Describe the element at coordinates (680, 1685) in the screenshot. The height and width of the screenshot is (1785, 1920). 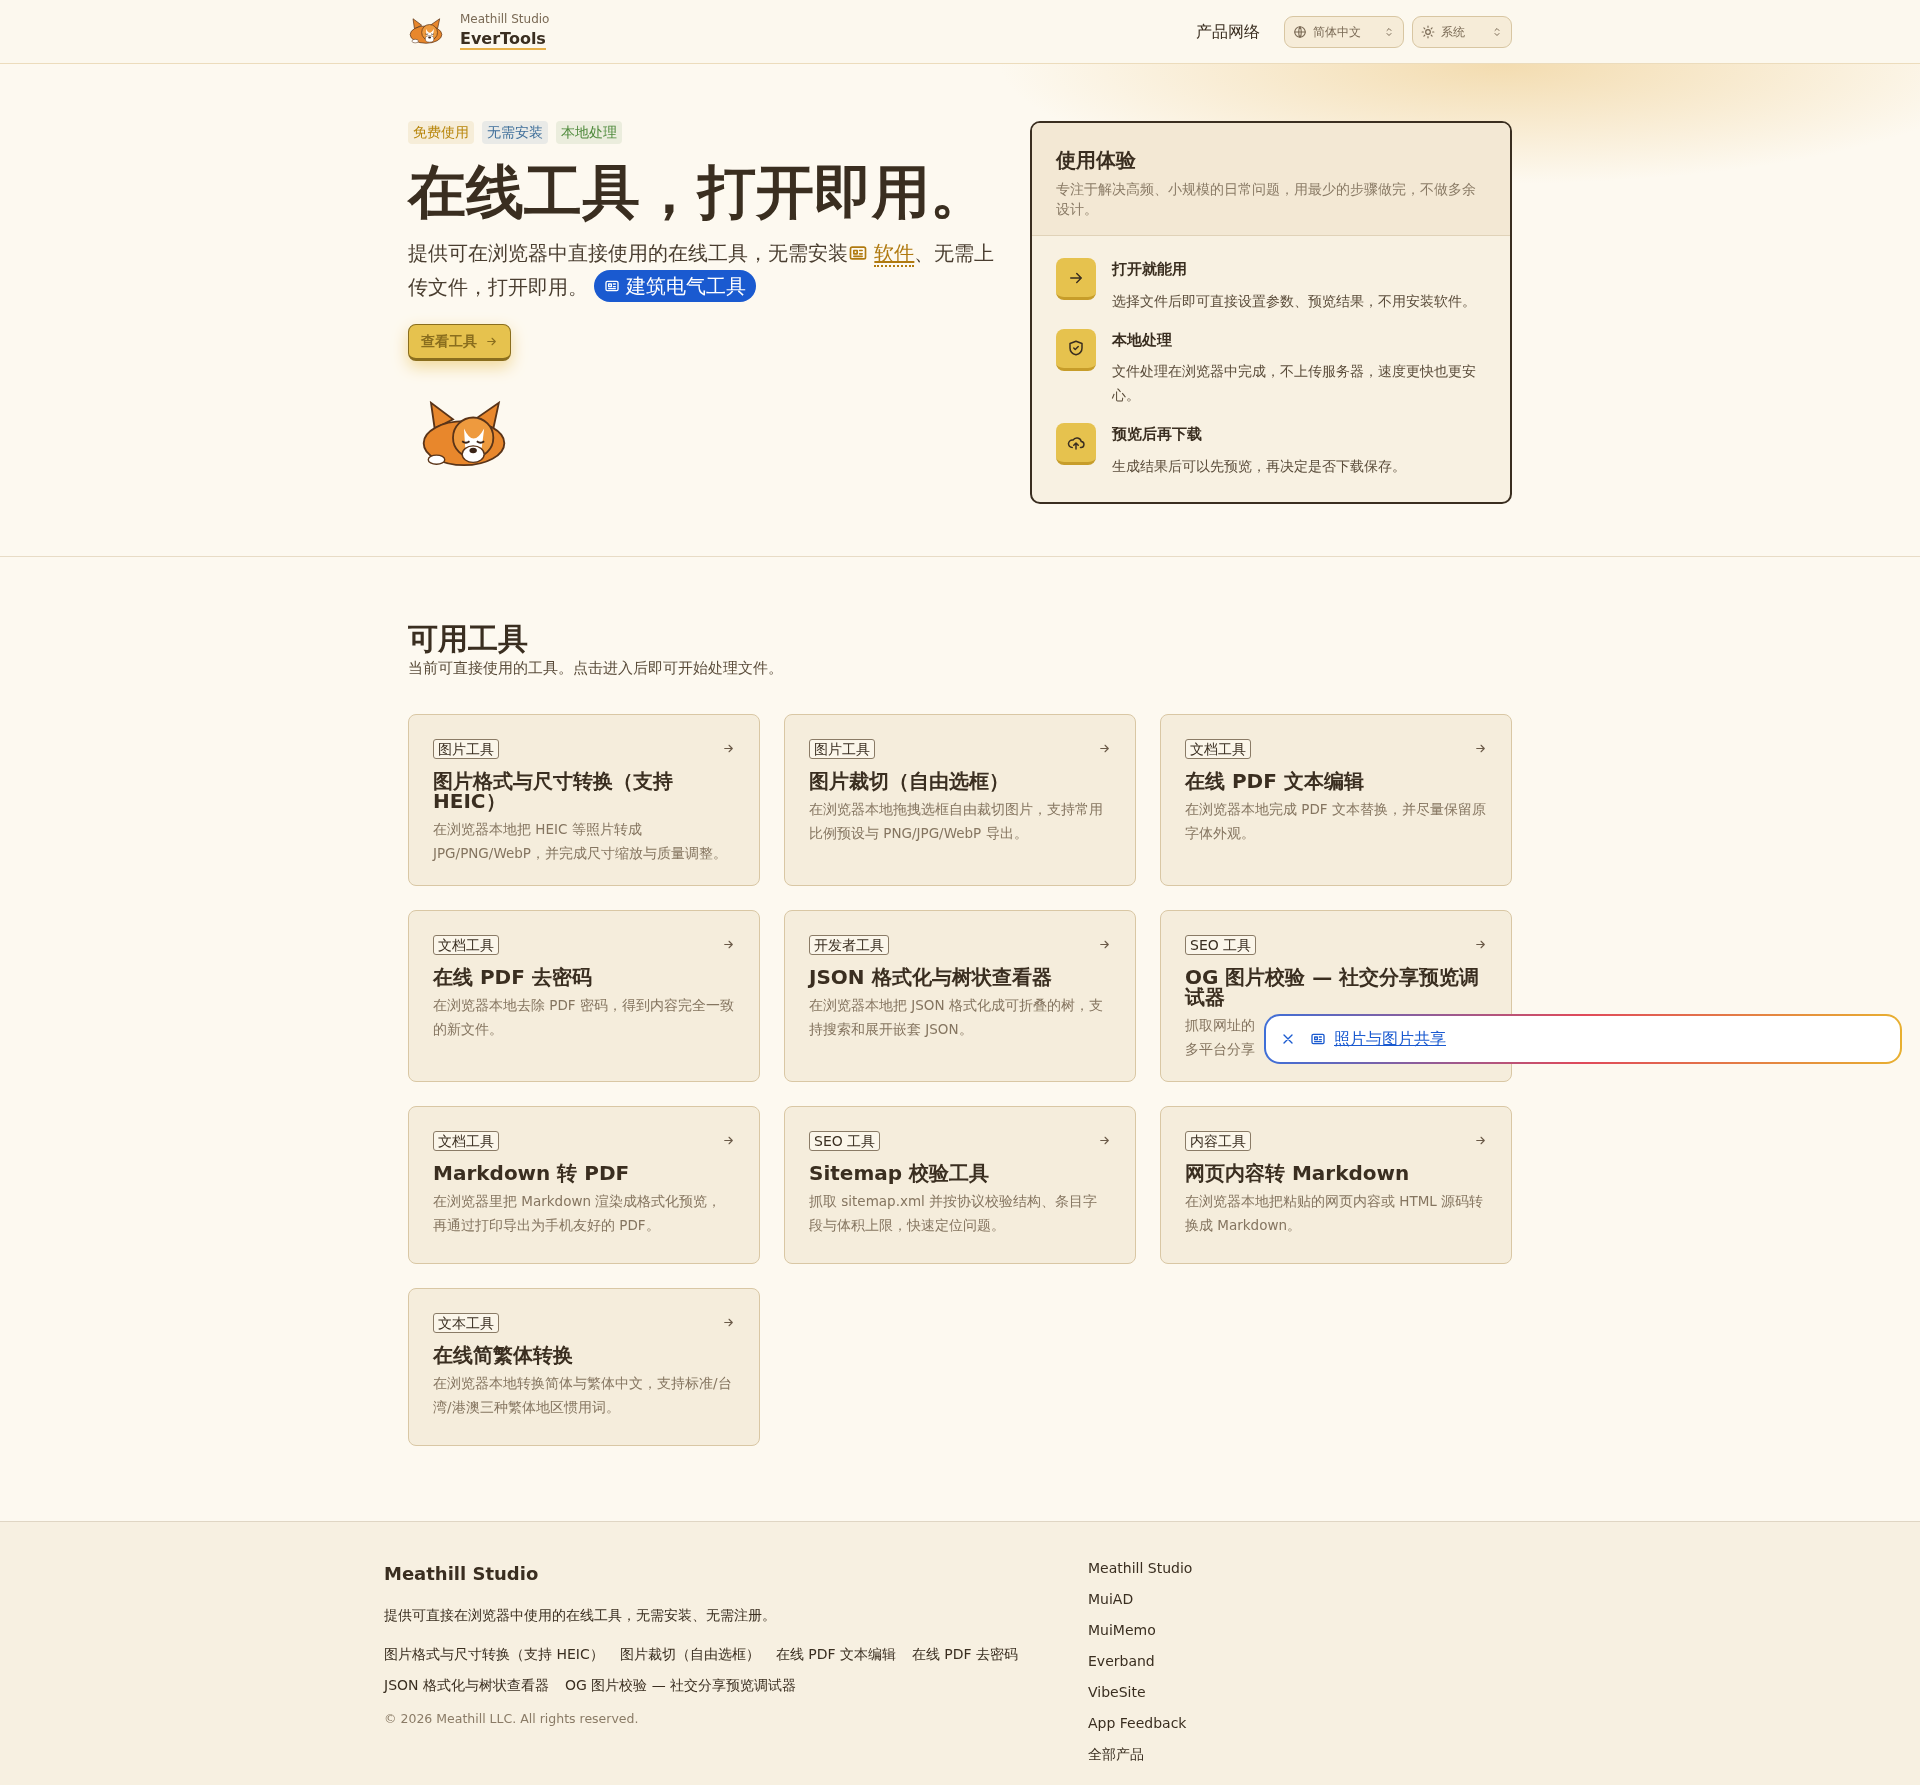
I see `footer-link: OG 图片校验 — 社交分享预览调试器` at that location.